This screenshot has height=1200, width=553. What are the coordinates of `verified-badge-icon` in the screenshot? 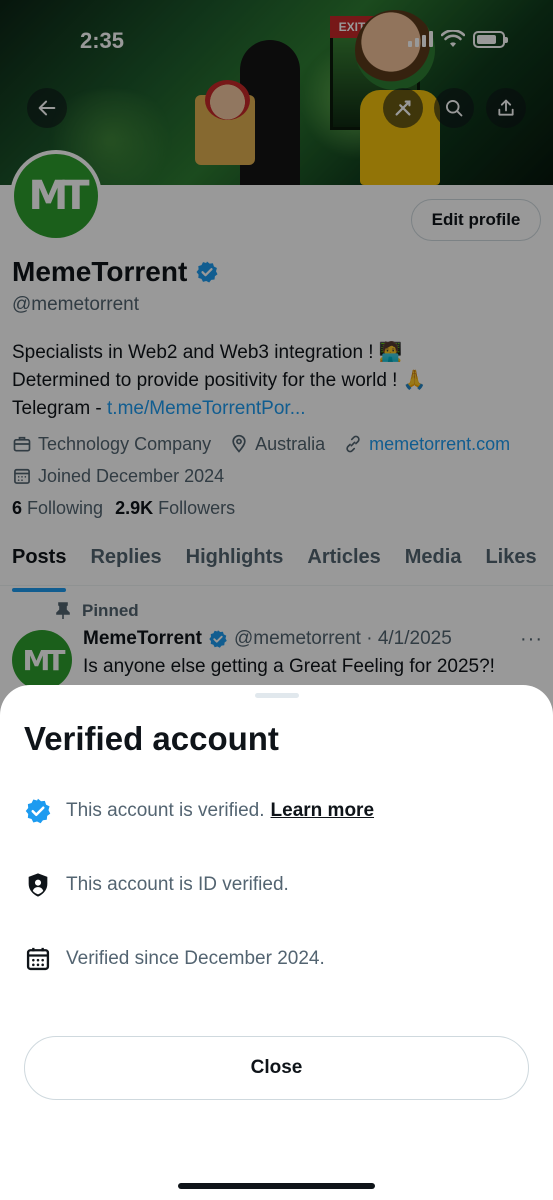 It's located at (38, 811).